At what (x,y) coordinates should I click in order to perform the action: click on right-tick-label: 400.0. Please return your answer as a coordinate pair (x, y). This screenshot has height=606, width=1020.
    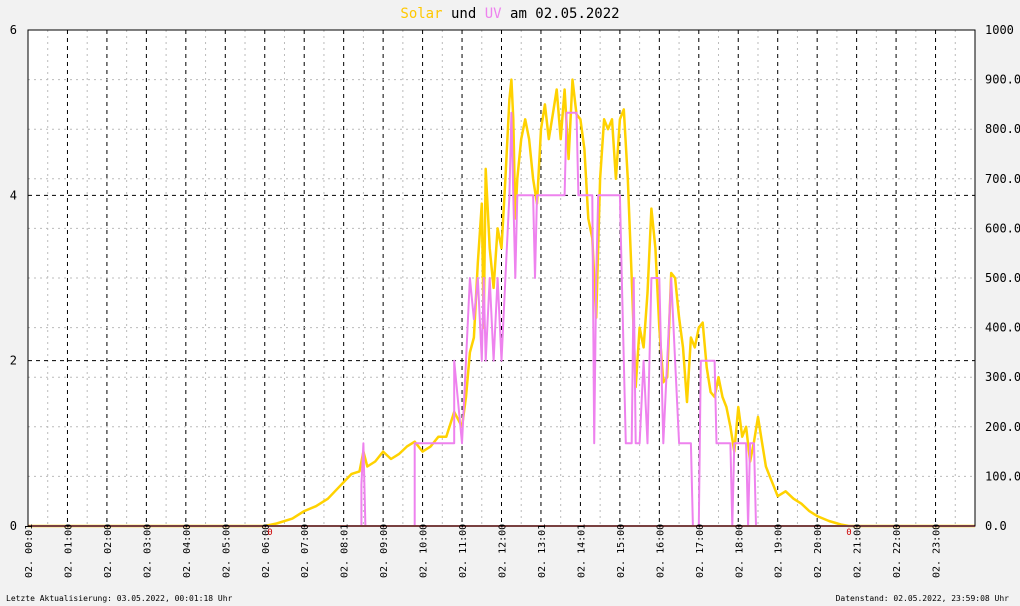
    Looking at the image, I should click on (1002, 328).